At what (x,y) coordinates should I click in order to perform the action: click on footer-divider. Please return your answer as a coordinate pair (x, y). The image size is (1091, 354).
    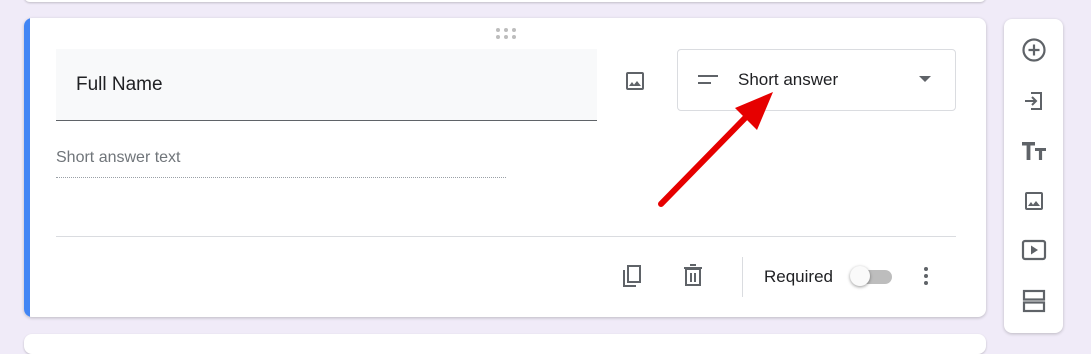
    Looking at the image, I should click on (506, 236).